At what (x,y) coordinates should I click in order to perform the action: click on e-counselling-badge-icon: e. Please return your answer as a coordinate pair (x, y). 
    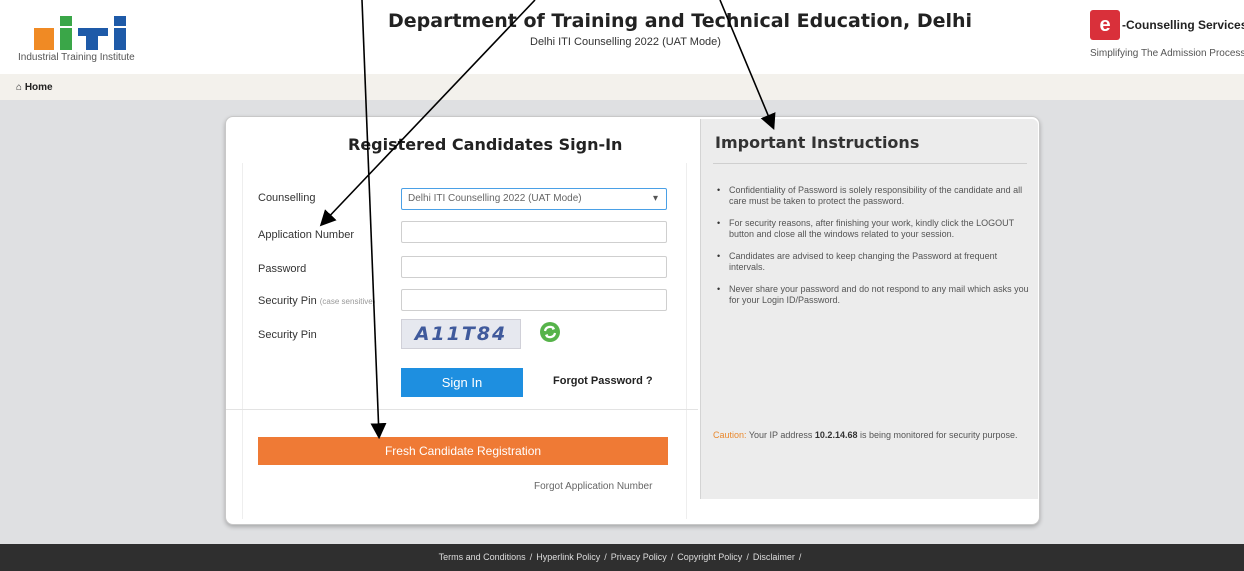
    Looking at the image, I should click on (1105, 25).